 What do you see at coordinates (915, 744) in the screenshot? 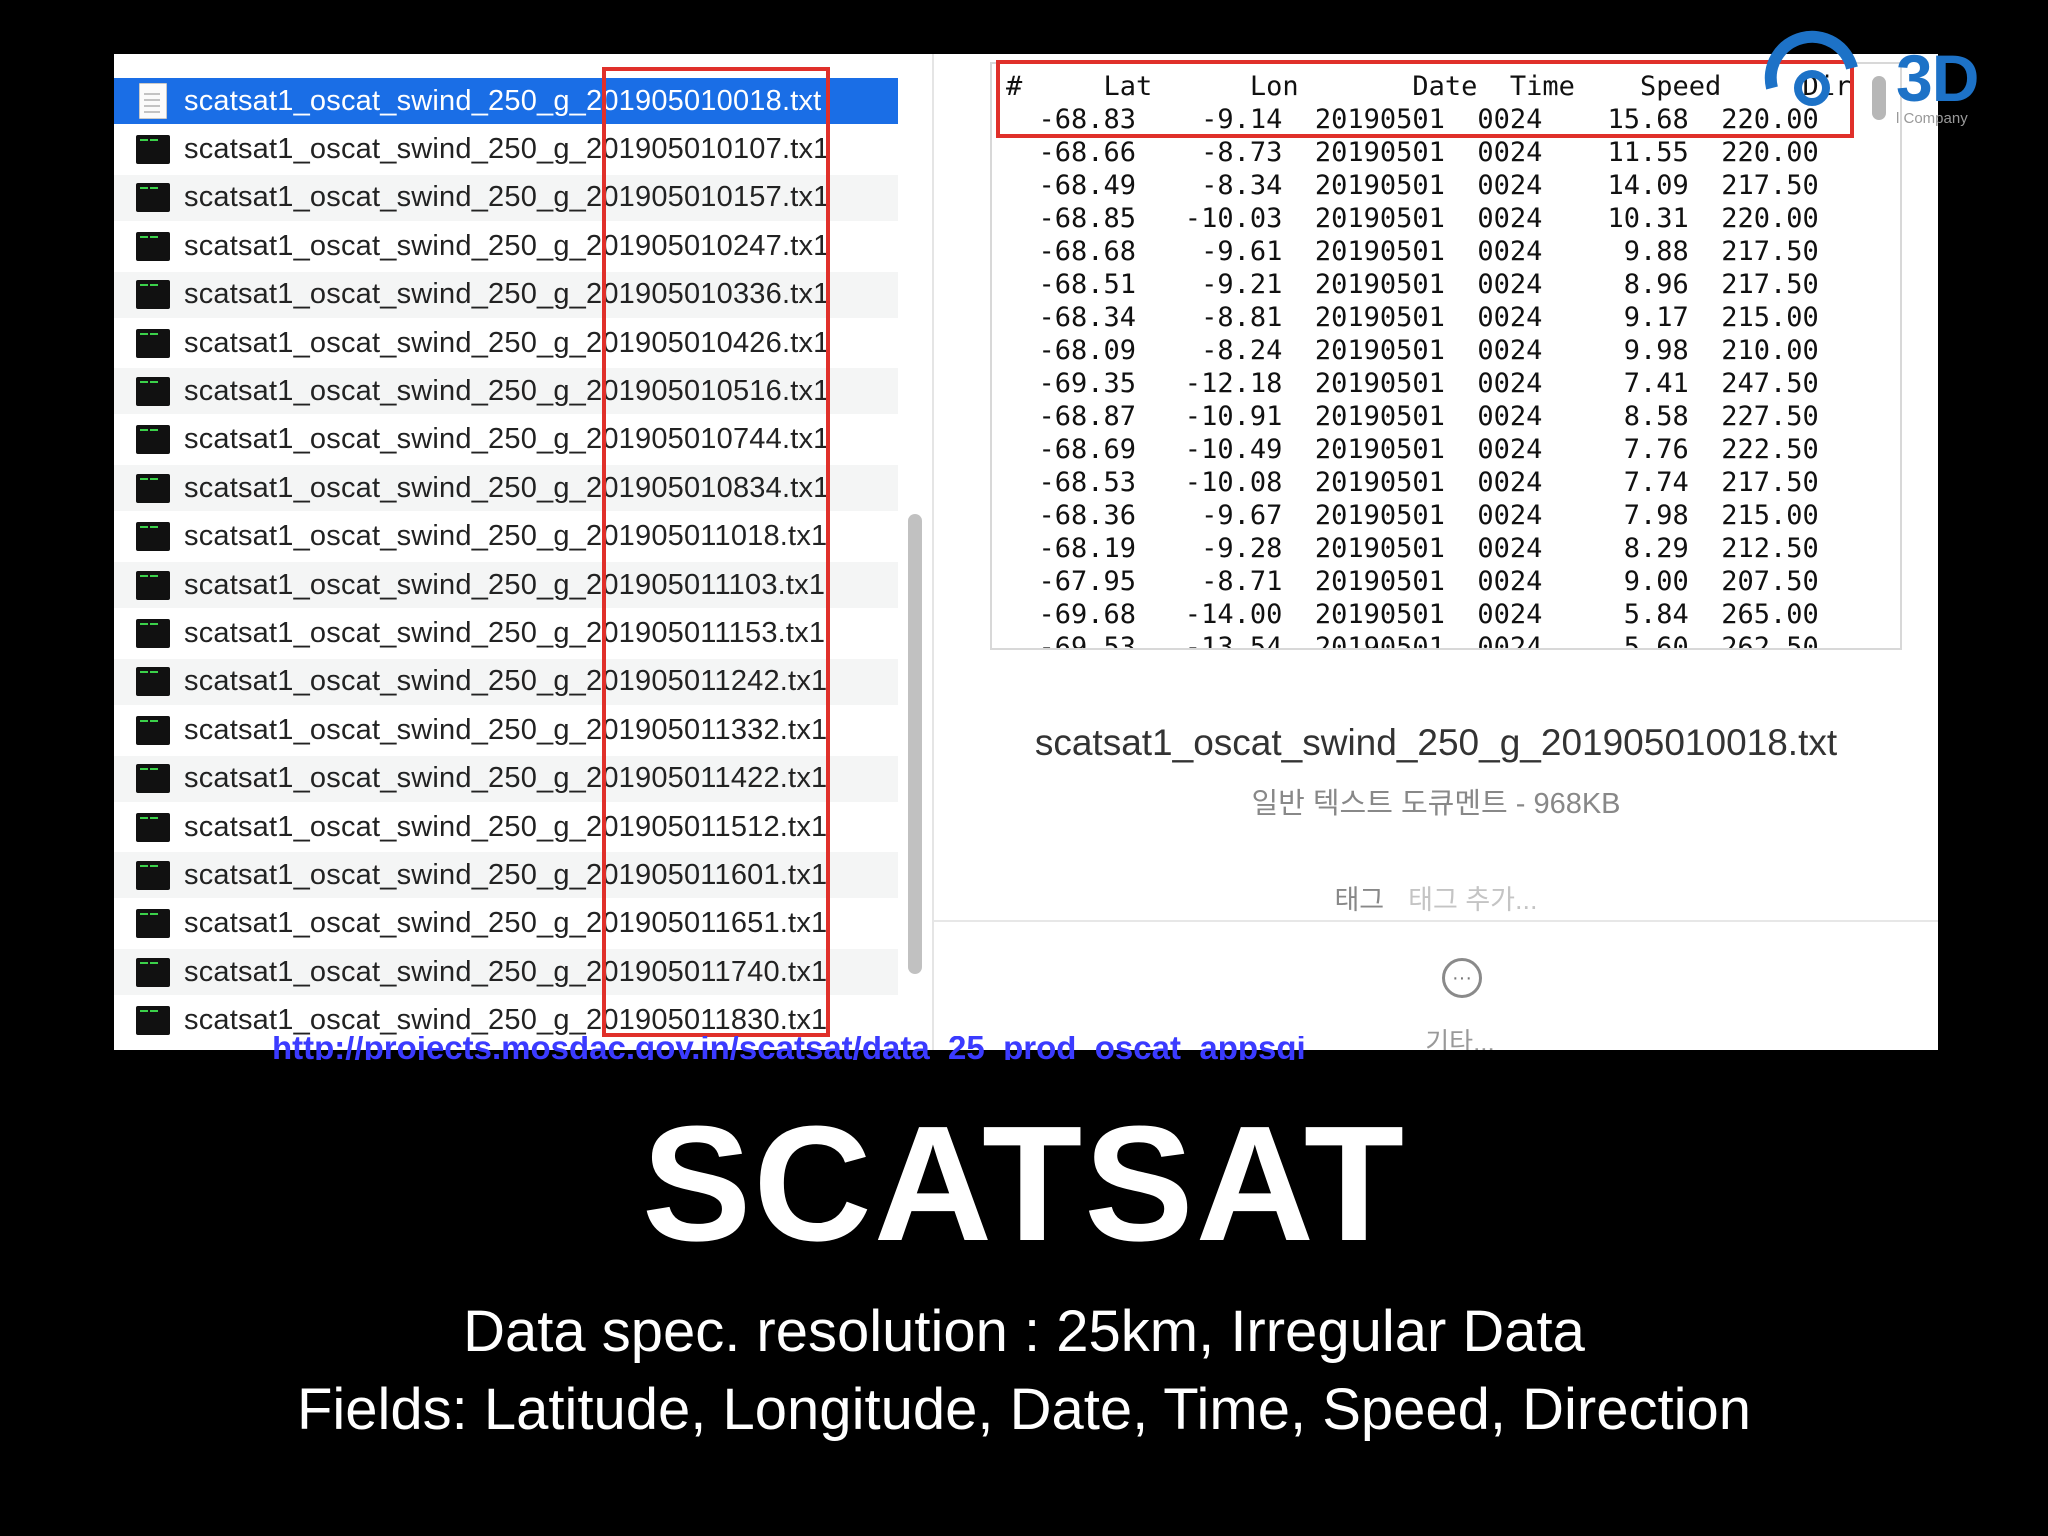
I see `file-list-scrollbar` at bounding box center [915, 744].